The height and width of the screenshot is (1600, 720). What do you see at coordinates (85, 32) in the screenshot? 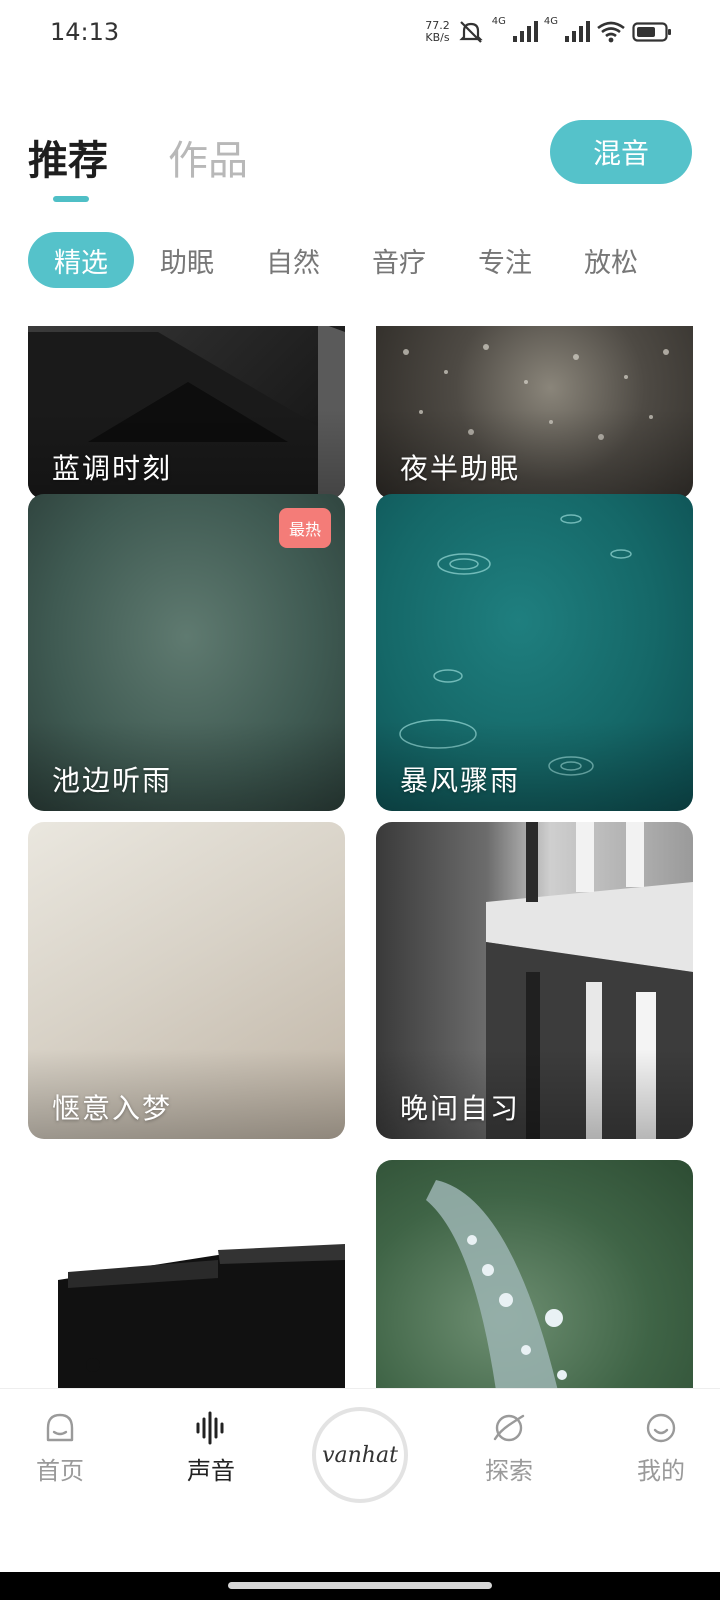
I see `status-time: 14:13` at bounding box center [85, 32].